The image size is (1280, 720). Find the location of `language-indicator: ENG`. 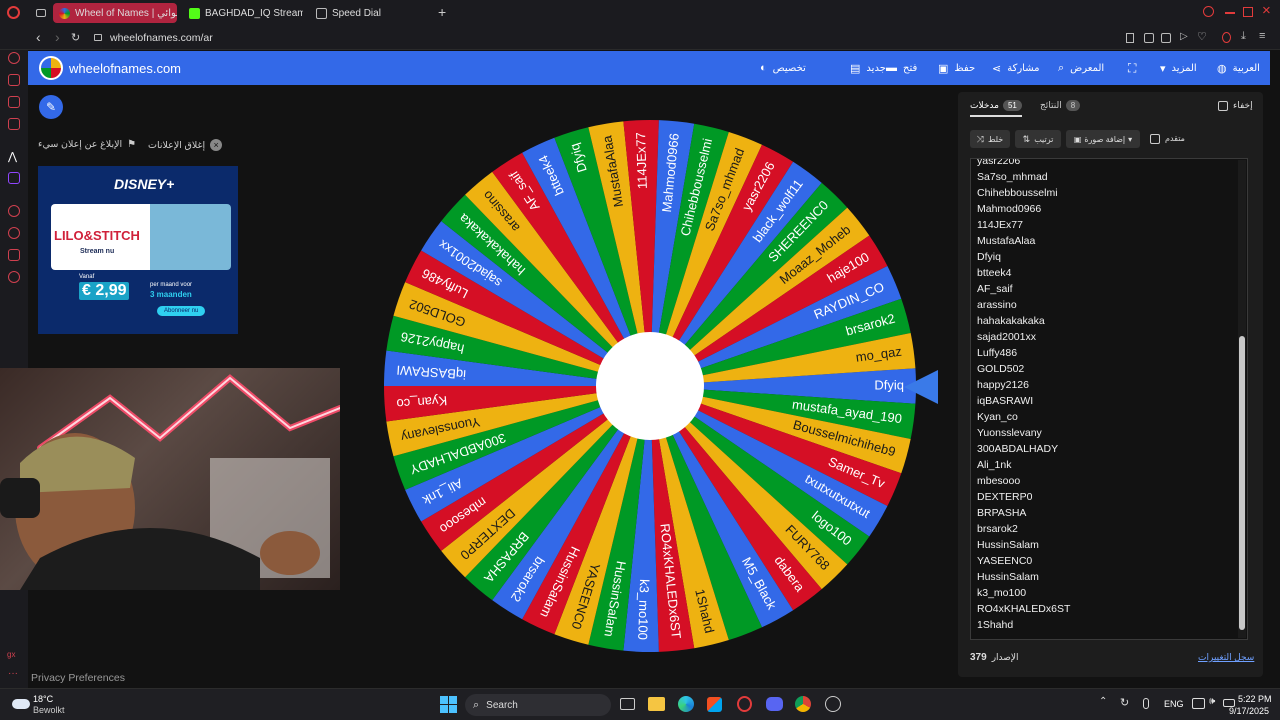

language-indicator: ENG is located at coordinates (1174, 704).